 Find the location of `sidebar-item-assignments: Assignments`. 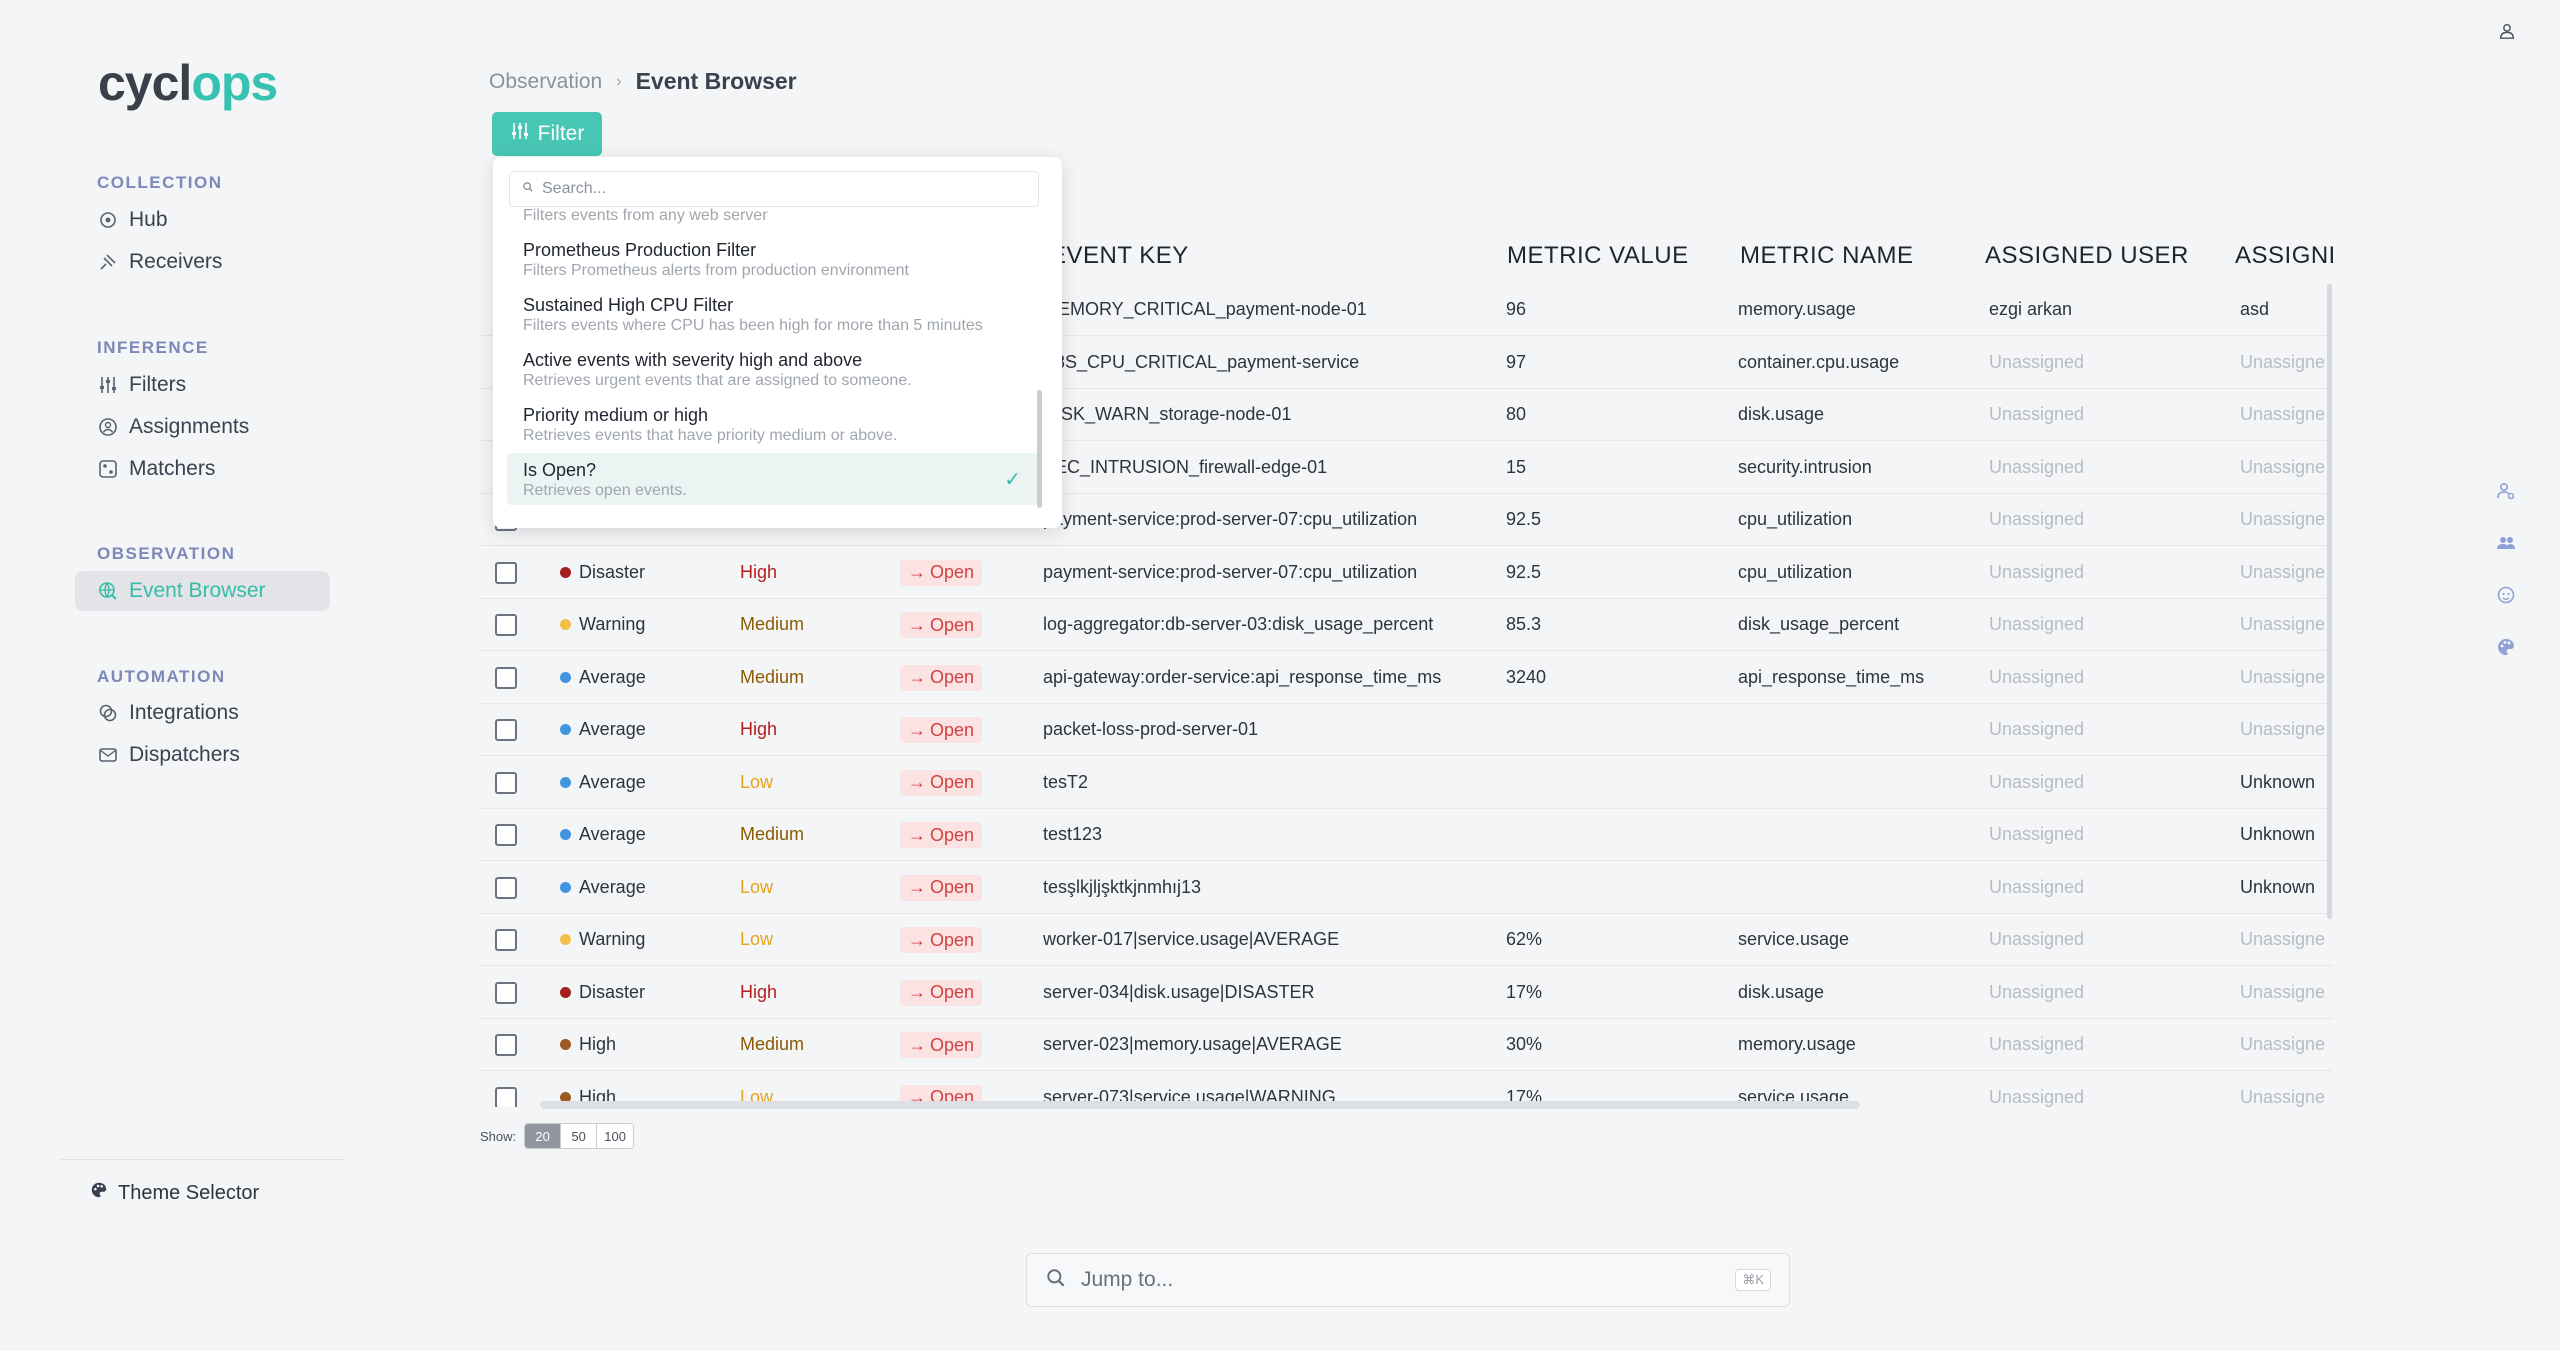

sidebar-item-assignments: Assignments is located at coordinates (202, 427).